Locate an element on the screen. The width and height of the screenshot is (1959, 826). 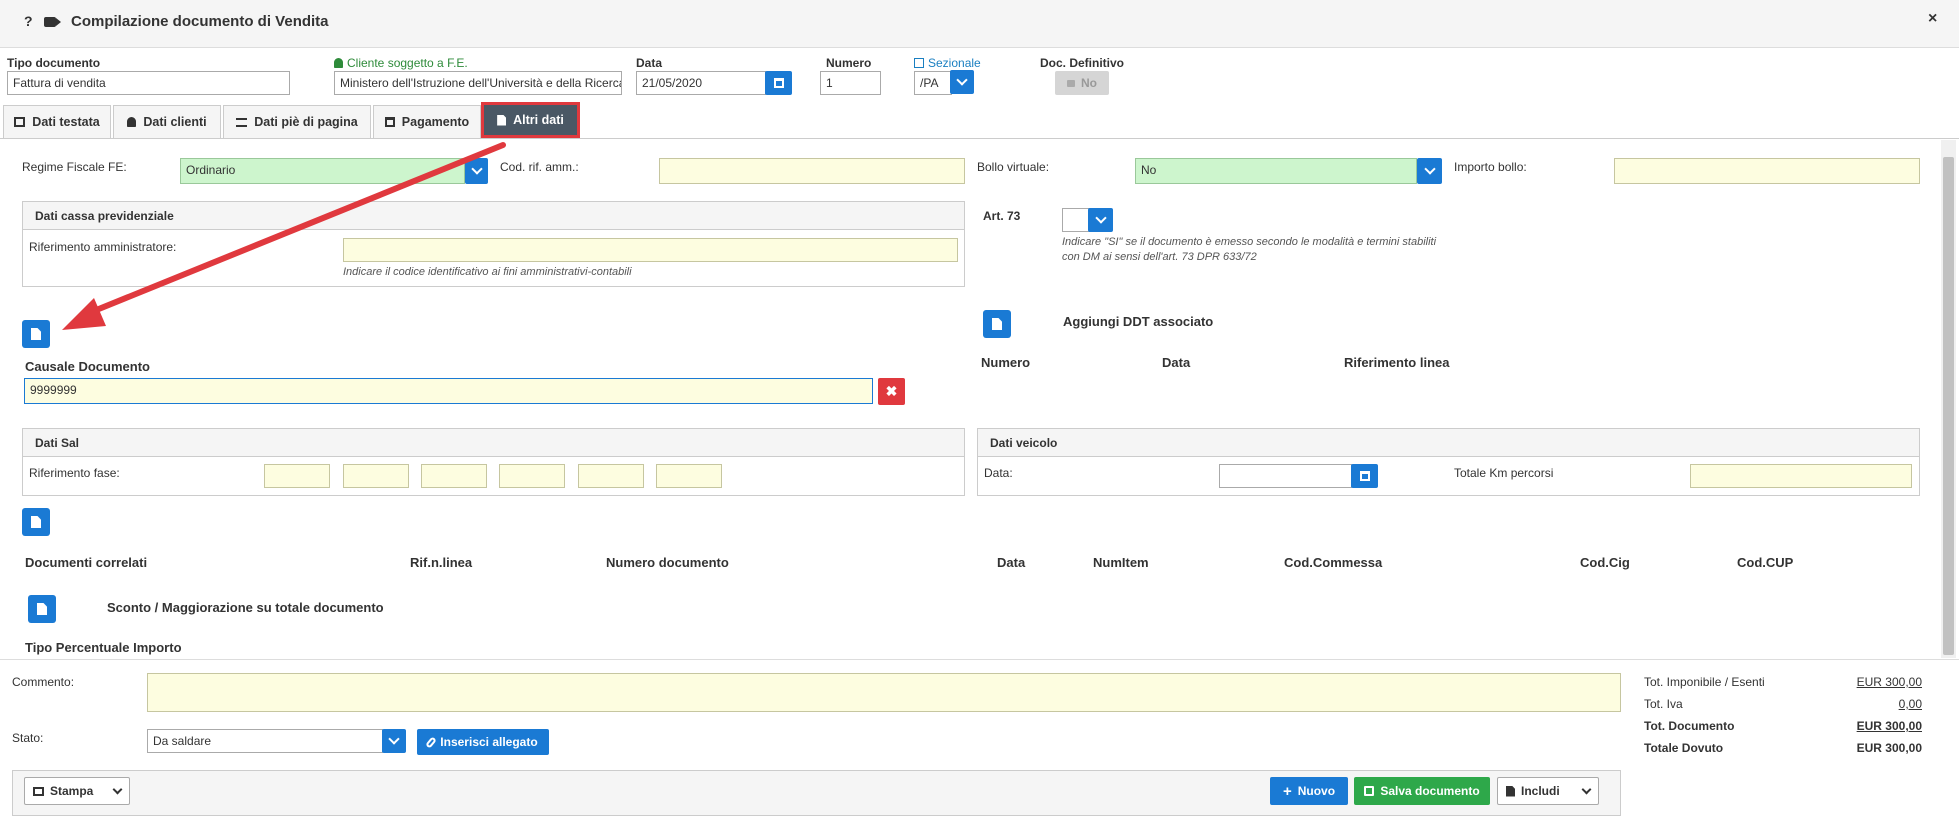
salva-documento-button: Salva documento is located at coordinates (1422, 791).